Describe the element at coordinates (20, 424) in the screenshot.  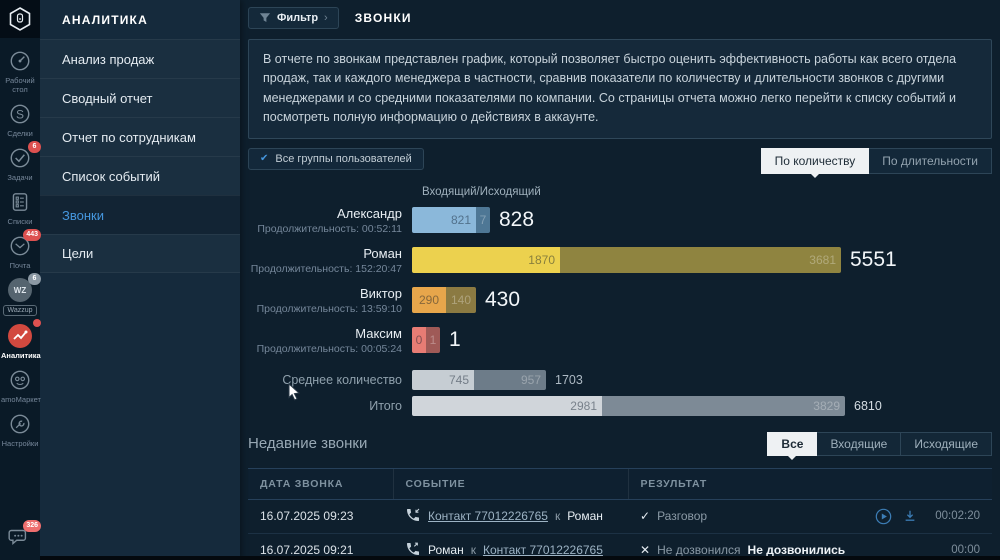
I see `settings-icon` at that location.